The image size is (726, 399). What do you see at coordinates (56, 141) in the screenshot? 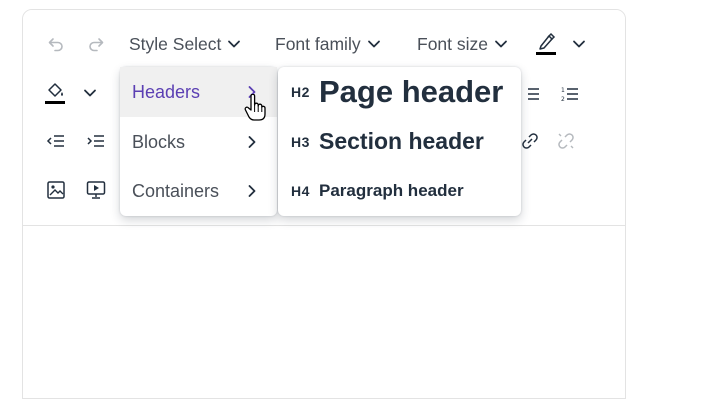
I see `outdent-icon` at bounding box center [56, 141].